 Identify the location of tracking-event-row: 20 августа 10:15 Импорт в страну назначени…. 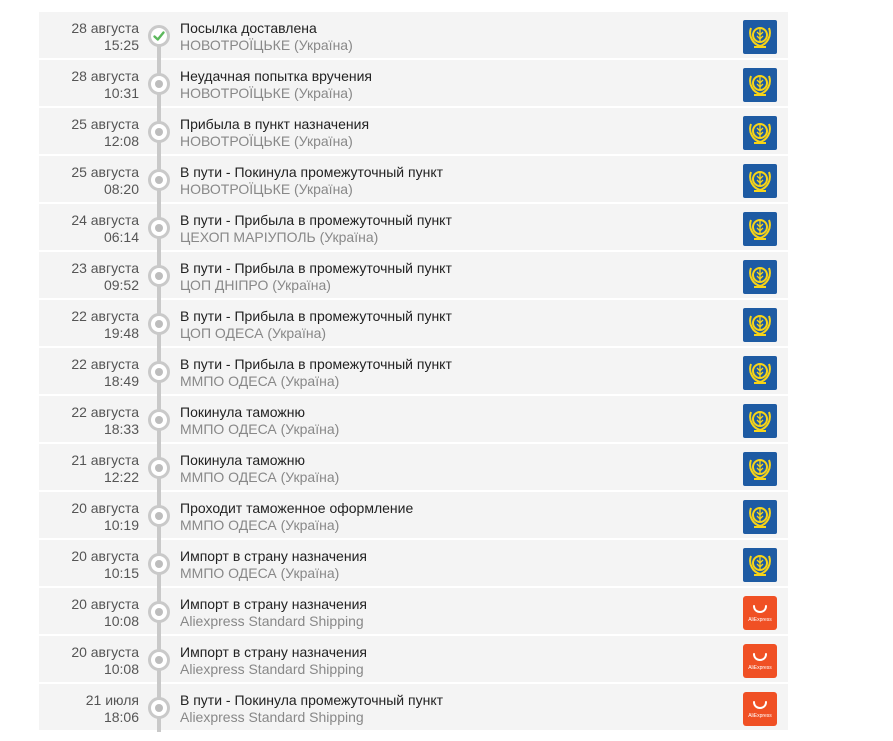
(413, 564).